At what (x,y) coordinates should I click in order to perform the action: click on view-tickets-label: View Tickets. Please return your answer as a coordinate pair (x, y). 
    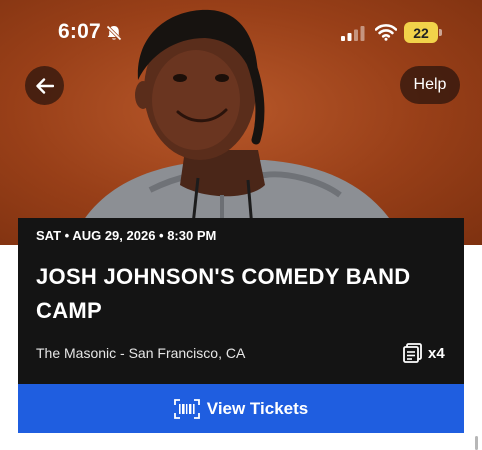
    Looking at the image, I should click on (257, 408).